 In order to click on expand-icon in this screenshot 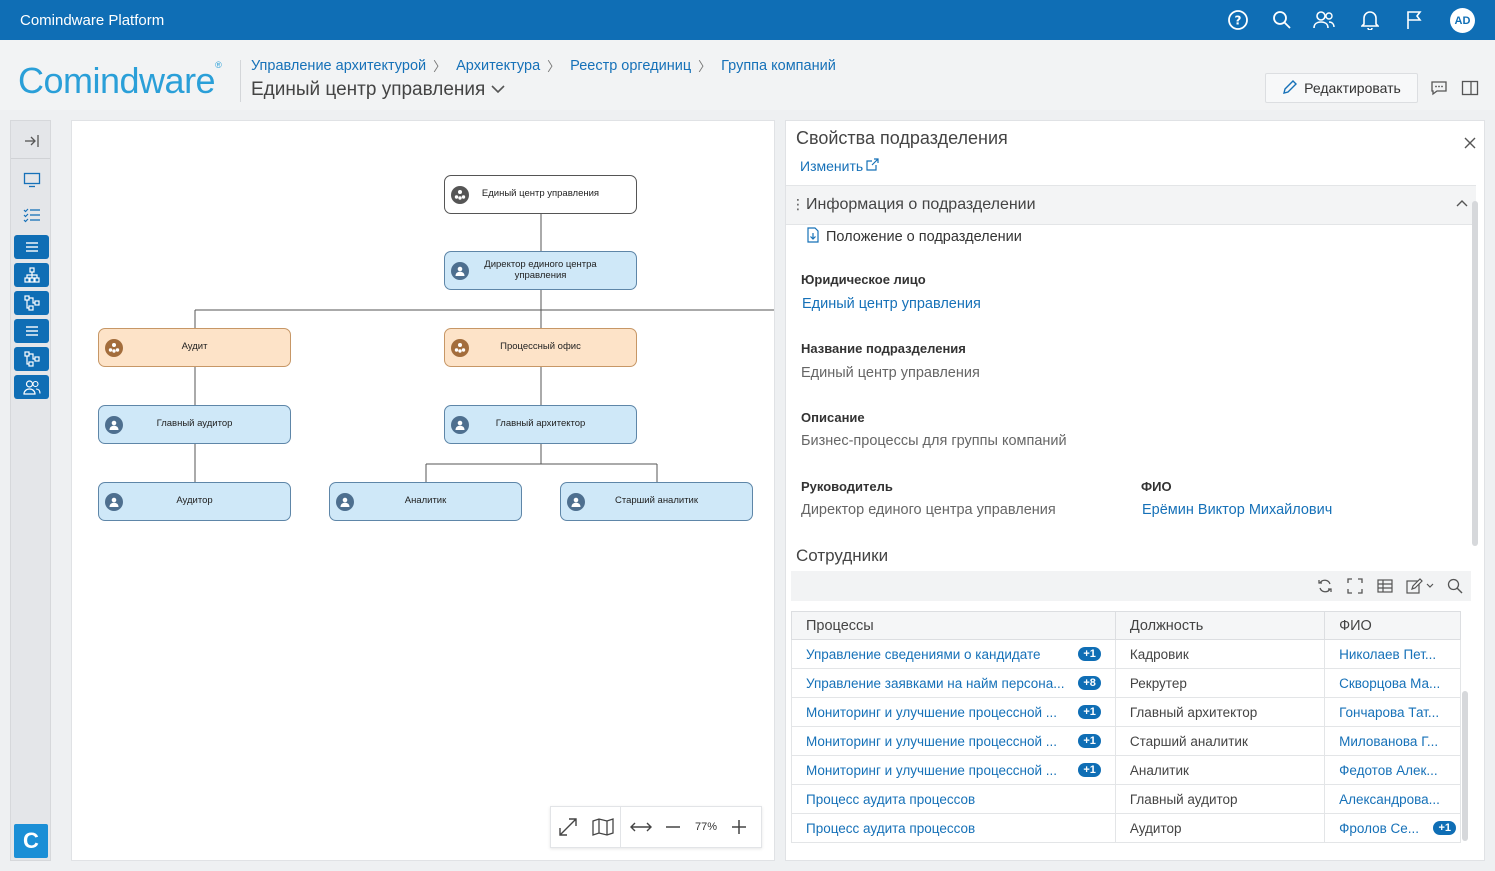, I will do `click(1355, 586)`.